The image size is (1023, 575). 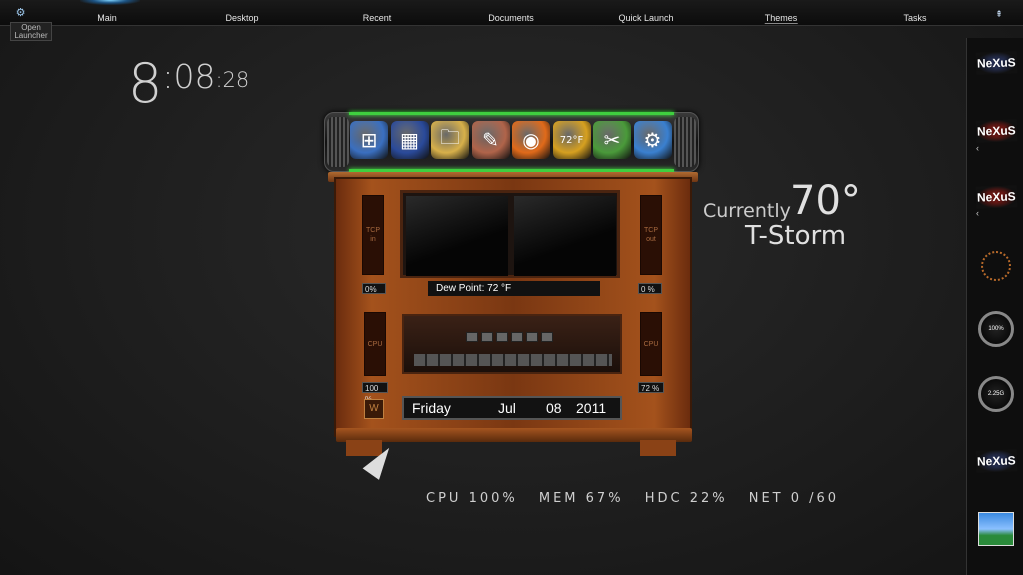 I want to click on settings-gears-icon: ⚙, so click(x=652, y=140).